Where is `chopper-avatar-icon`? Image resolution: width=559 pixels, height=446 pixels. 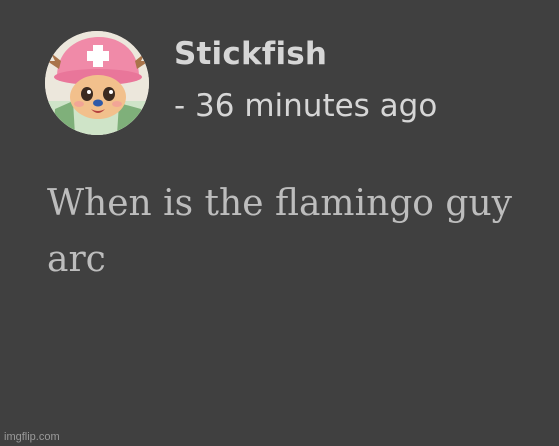
chopper-avatar-icon is located at coordinates (97, 83).